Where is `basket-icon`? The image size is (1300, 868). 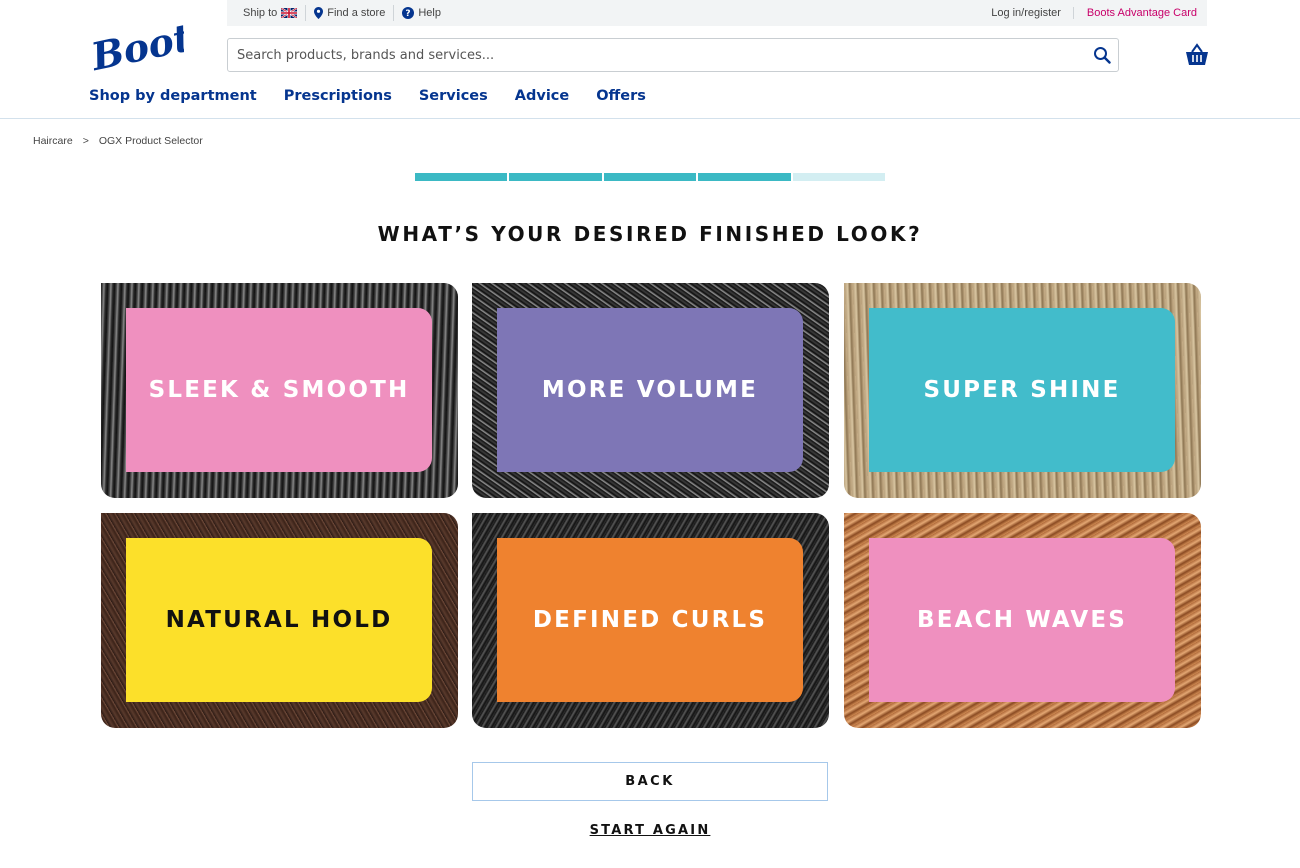
basket-icon is located at coordinates (1197, 54).